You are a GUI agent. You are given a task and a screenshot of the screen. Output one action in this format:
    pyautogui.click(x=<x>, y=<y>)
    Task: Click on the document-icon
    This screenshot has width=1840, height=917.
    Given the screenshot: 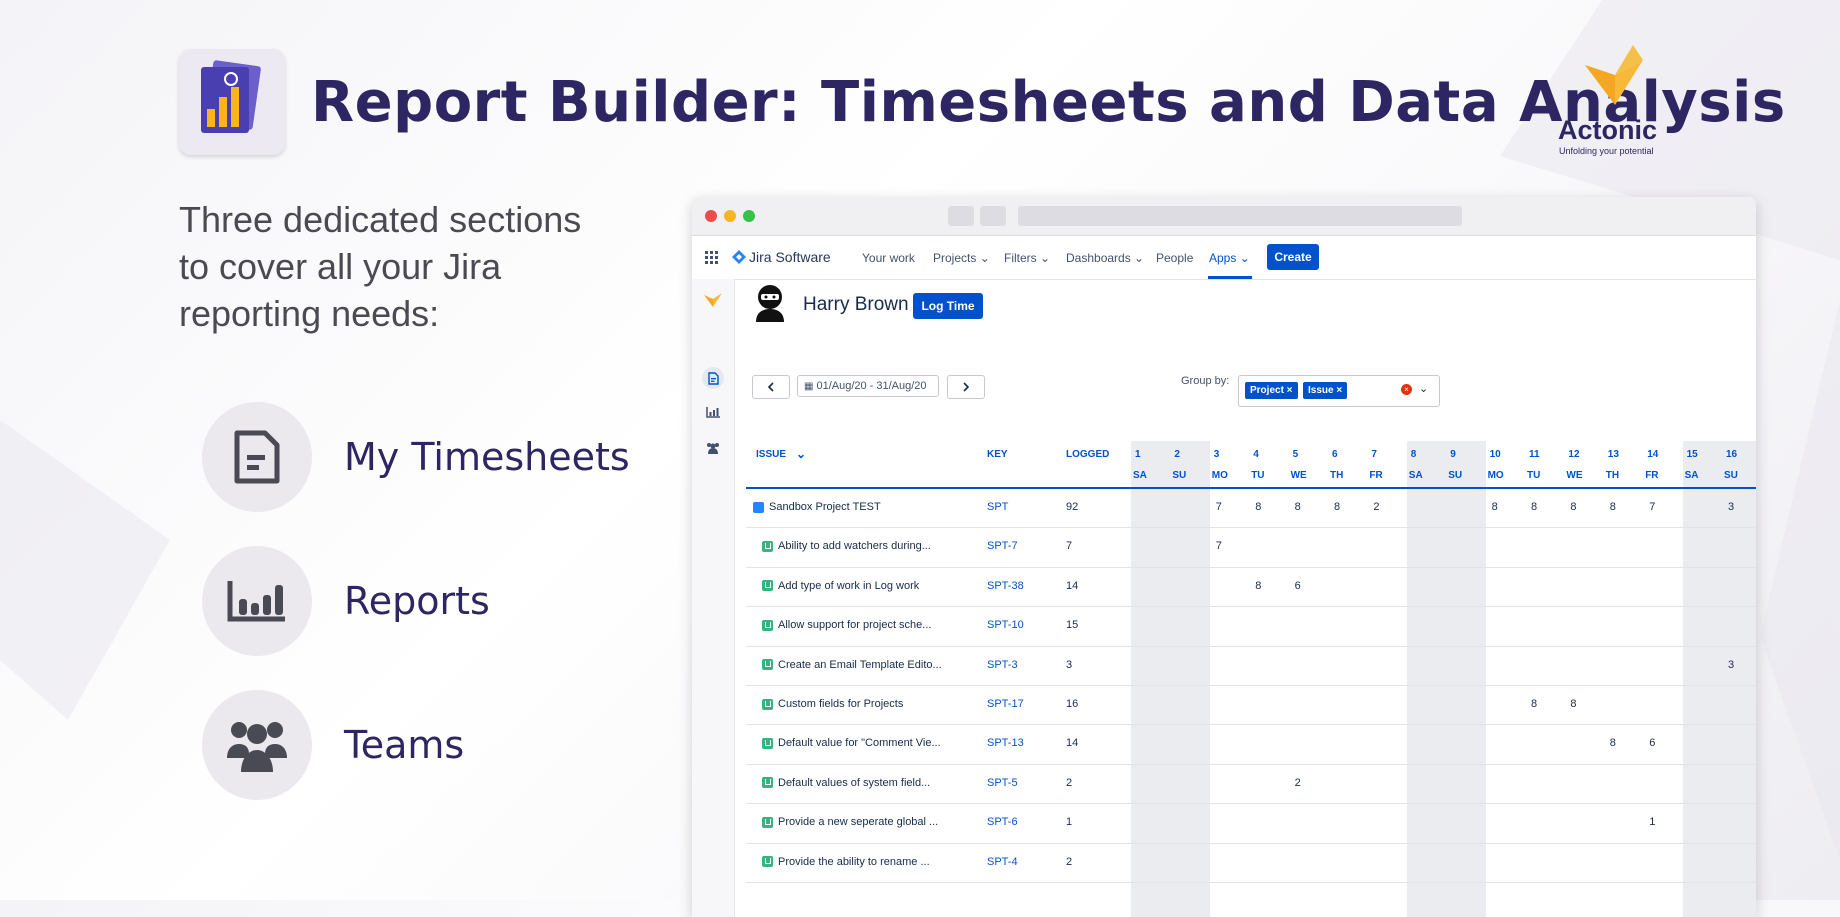 What is the action you would take?
    pyautogui.click(x=257, y=457)
    